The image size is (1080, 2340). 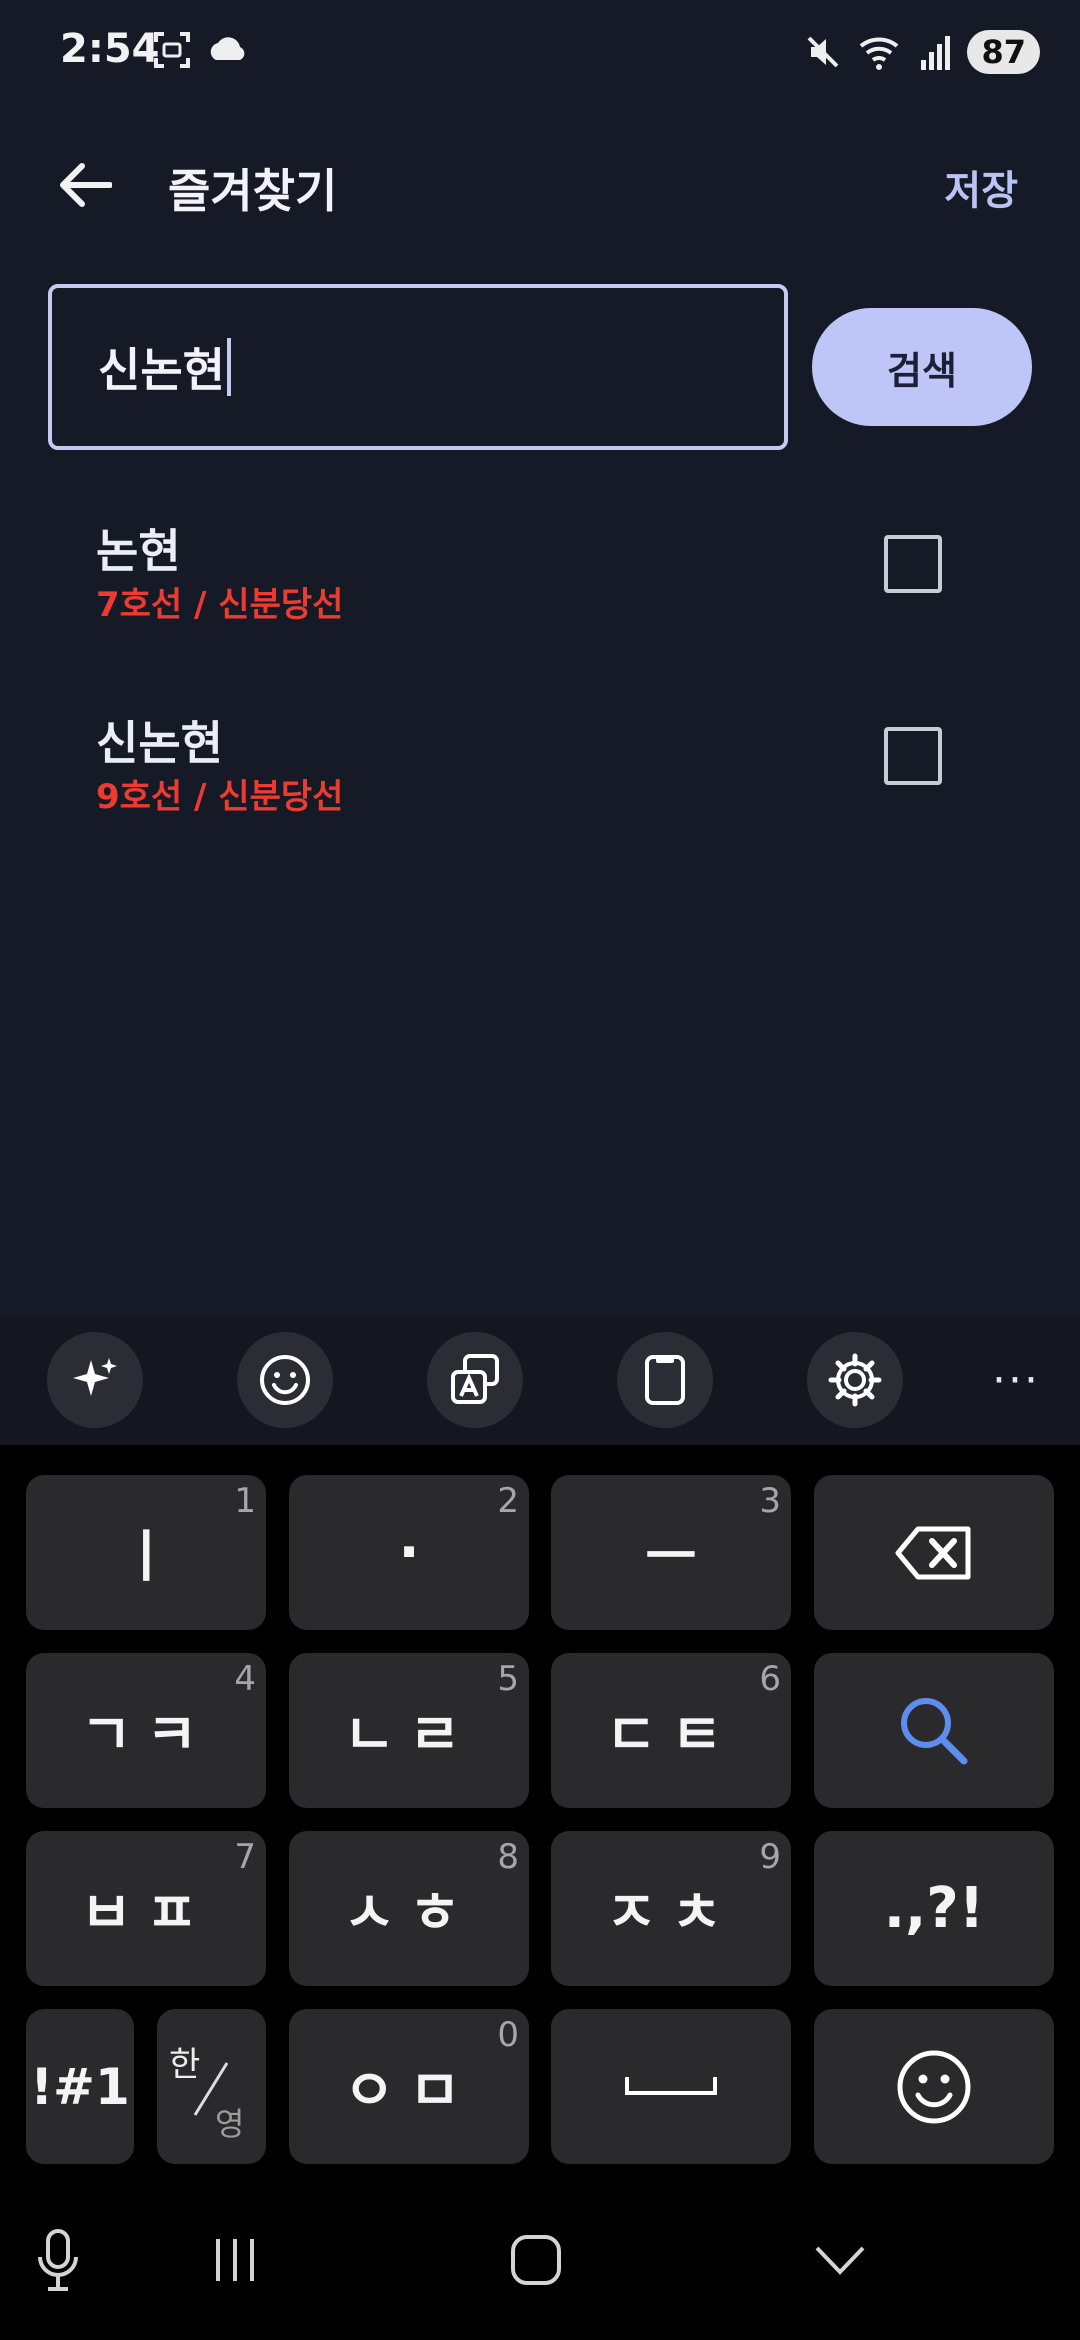 I want to click on voice-input-button, so click(x=58, y=2260).